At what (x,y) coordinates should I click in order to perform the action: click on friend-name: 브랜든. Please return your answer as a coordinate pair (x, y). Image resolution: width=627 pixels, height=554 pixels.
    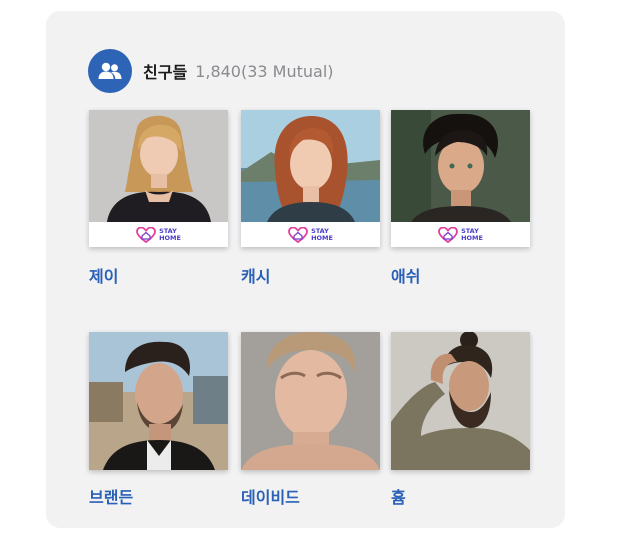
    Looking at the image, I should click on (111, 496).